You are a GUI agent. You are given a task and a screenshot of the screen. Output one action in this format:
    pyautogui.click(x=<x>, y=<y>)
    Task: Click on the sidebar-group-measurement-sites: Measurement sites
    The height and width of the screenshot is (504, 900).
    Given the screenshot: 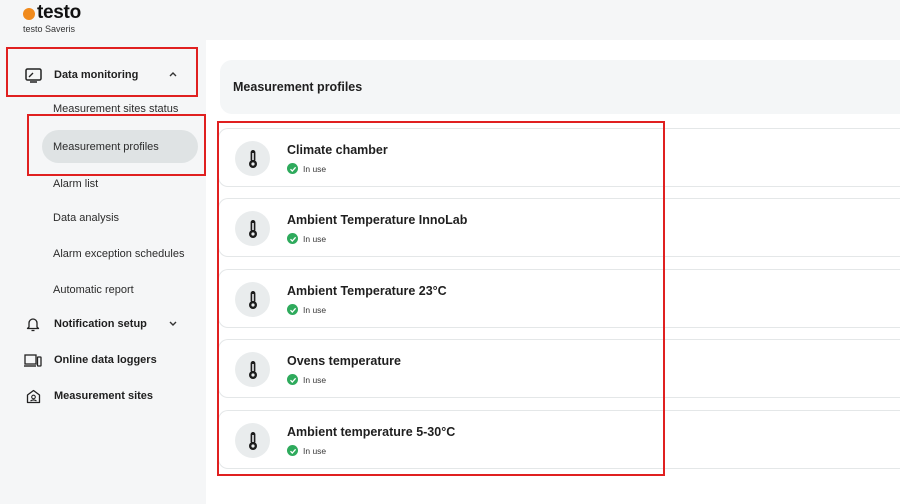 What is the action you would take?
    pyautogui.click(x=102, y=396)
    